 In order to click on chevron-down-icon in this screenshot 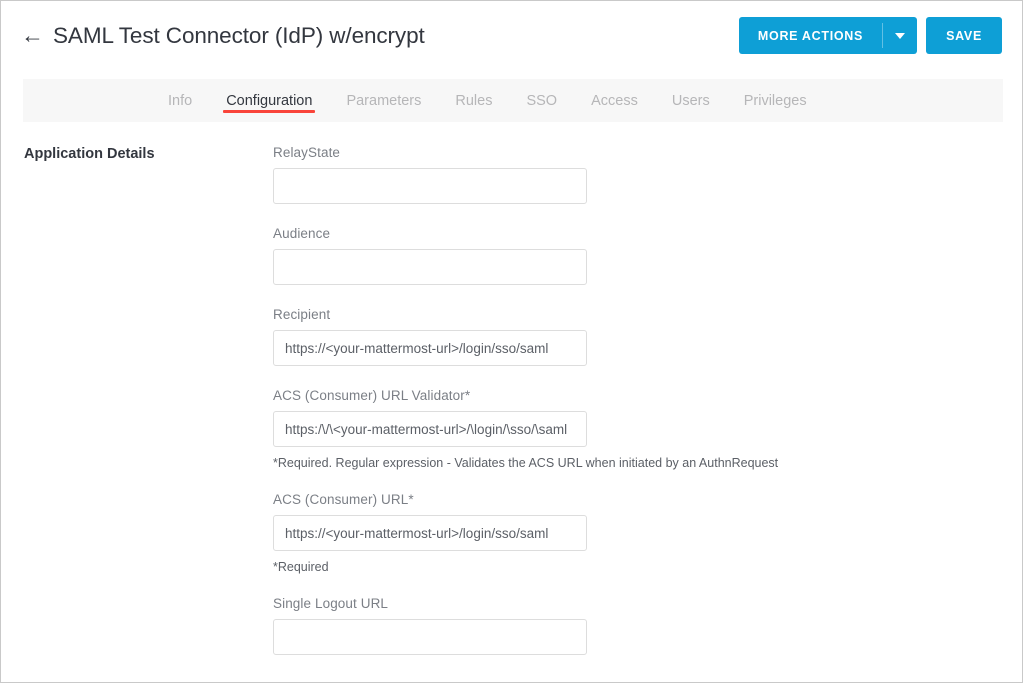, I will do `click(900, 35)`.